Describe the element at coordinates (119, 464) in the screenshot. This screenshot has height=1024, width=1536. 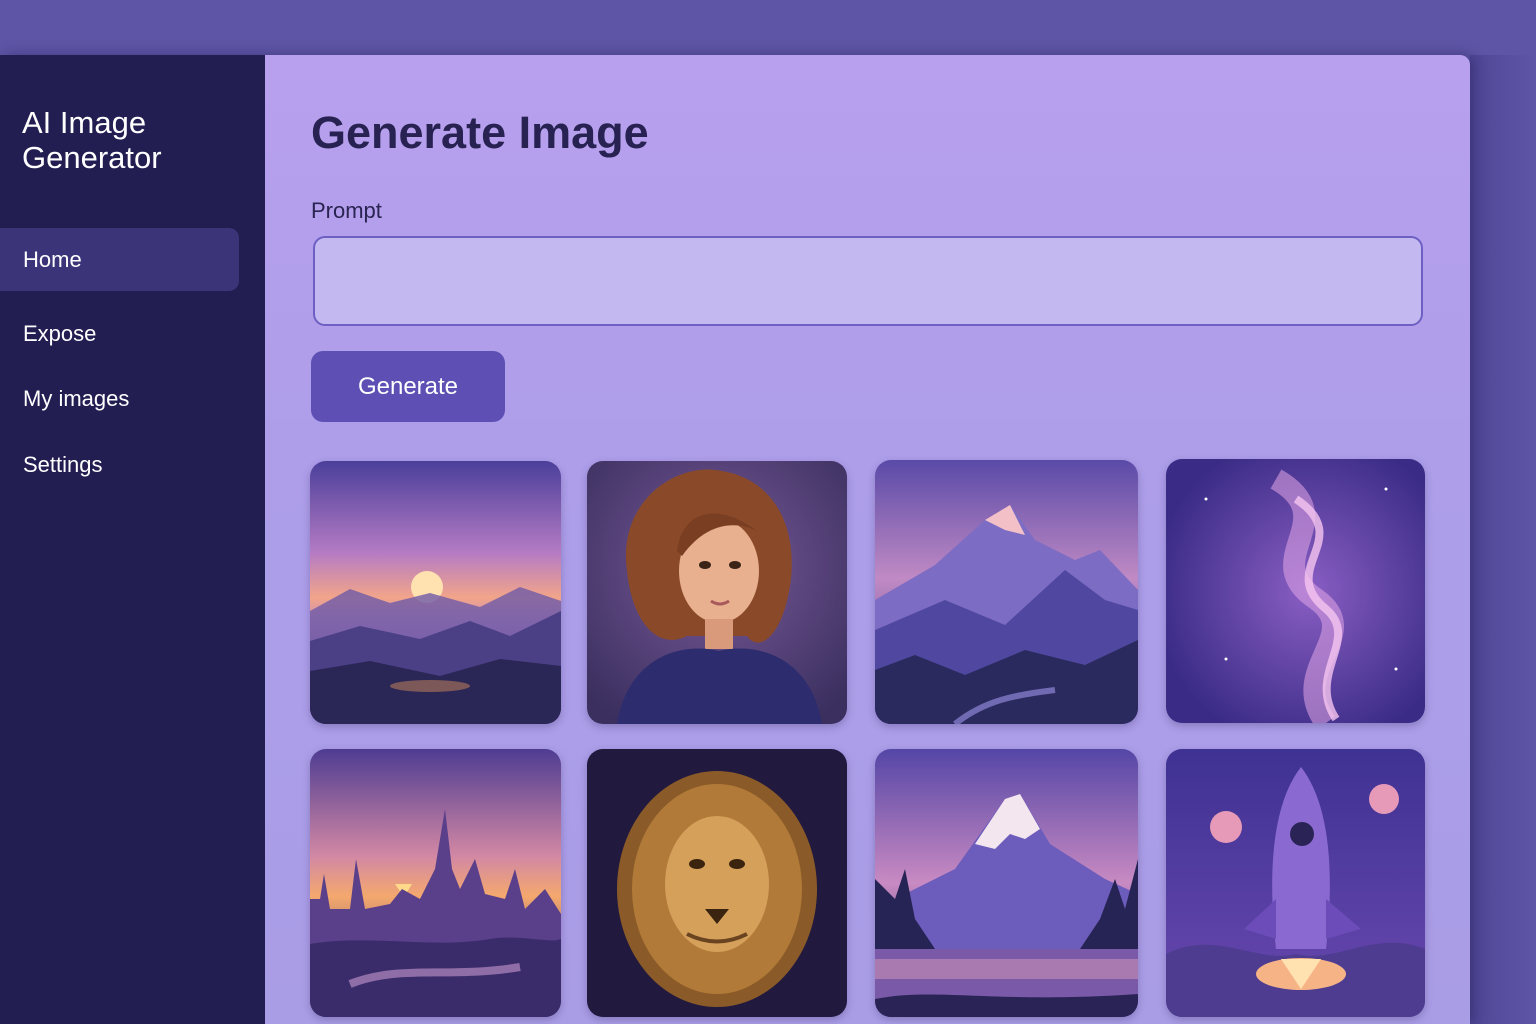
I see `sidebar-item-settings: Settings` at that location.